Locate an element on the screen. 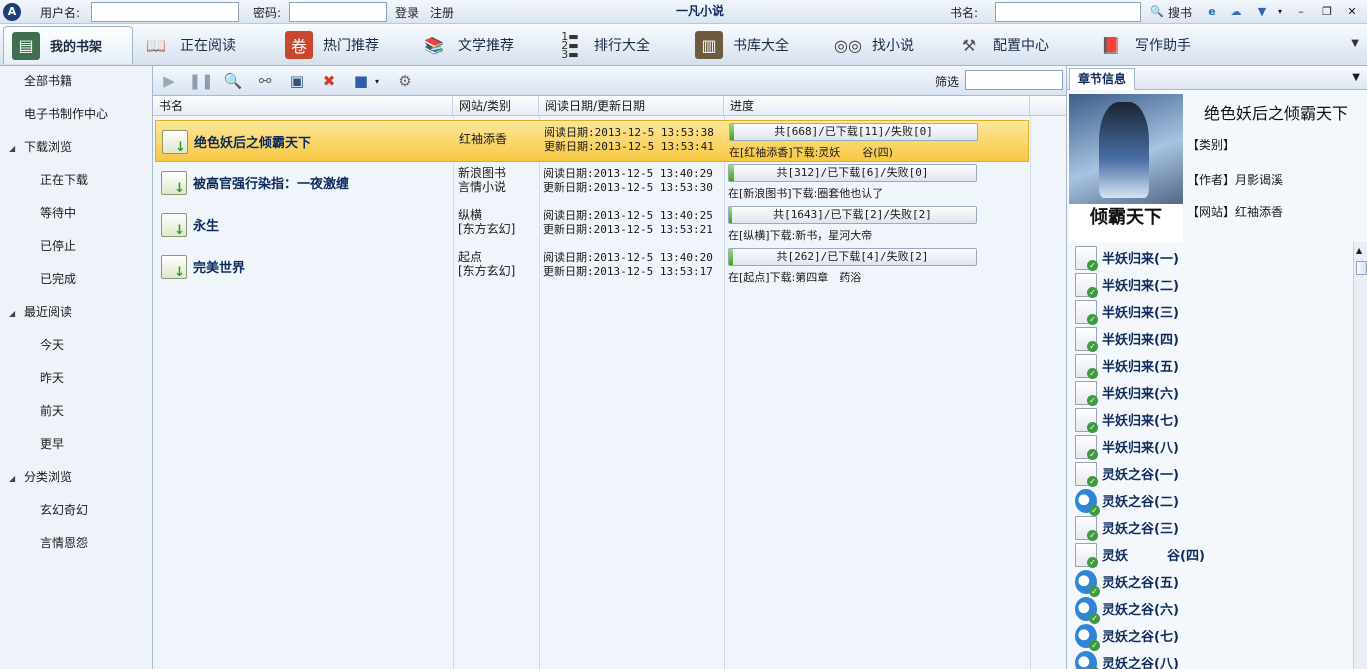 Image resolution: width=1367 pixels, height=669 pixels. chapter-item: 半妖归来(八) is located at coordinates (1127, 446).